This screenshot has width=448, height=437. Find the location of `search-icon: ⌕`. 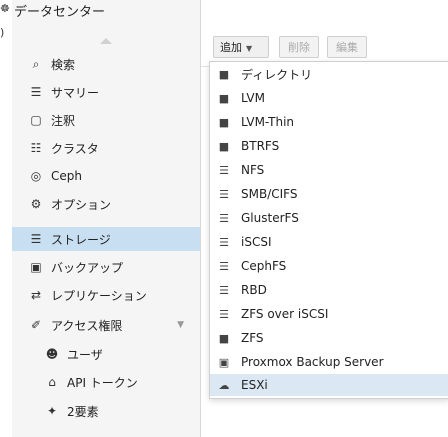

search-icon: ⌕ is located at coordinates (36, 63).